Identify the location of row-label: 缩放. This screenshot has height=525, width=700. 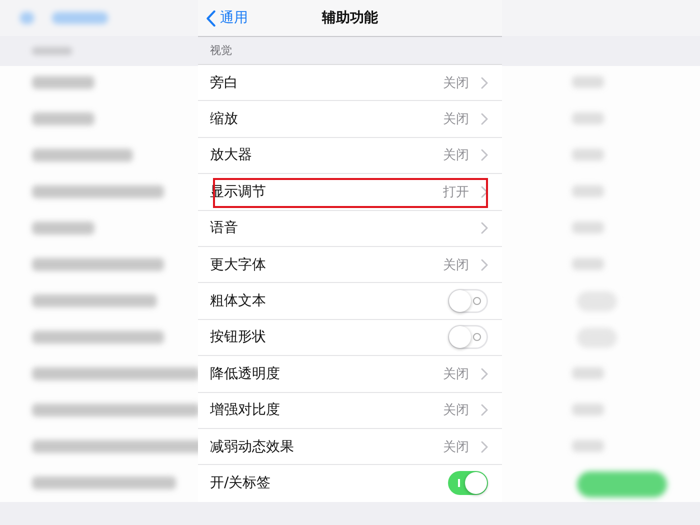
(224, 119).